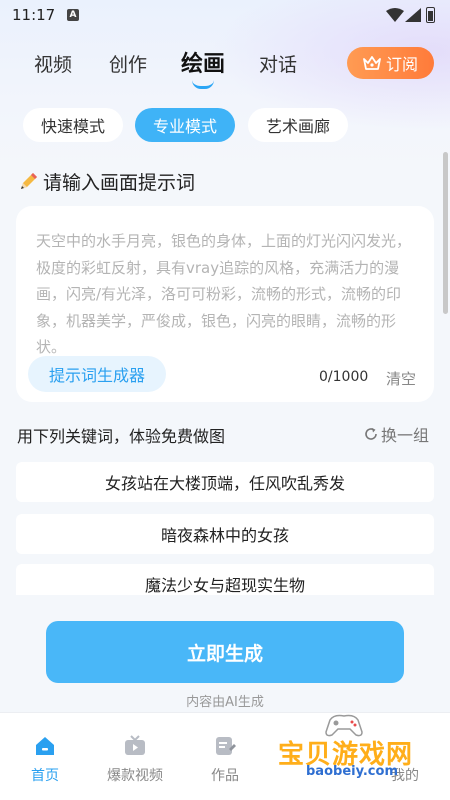 The image size is (450, 800). What do you see at coordinates (225, 702) in the screenshot?
I see `ai-note: 内容由AI生成` at bounding box center [225, 702].